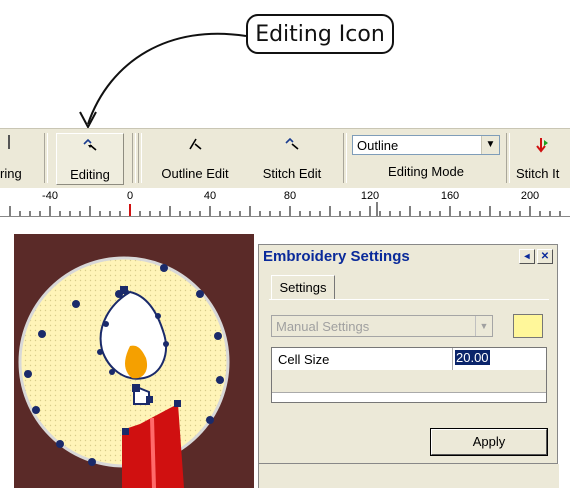  Describe the element at coordinates (303, 287) in the screenshot. I see `tab-settings: Settings` at that location.